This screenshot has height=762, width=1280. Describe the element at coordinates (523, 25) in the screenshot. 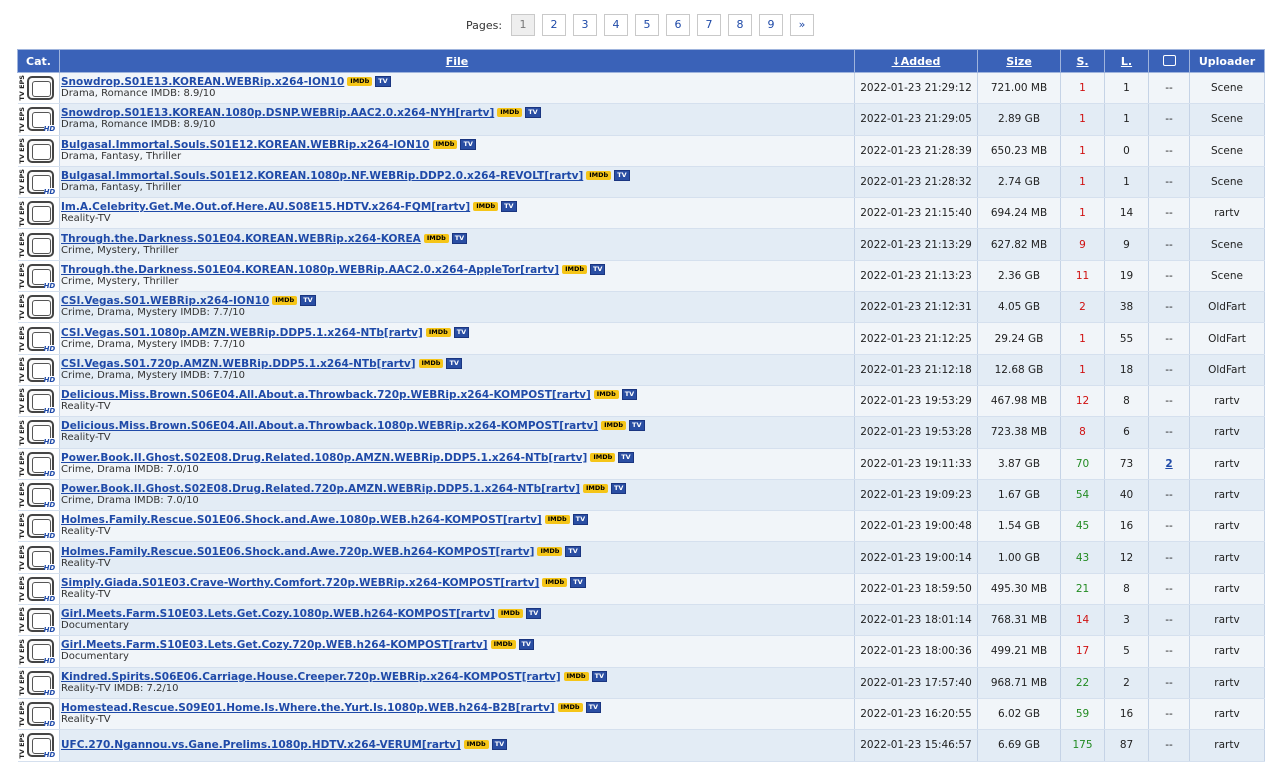

I see `pagination-page: 1` at that location.